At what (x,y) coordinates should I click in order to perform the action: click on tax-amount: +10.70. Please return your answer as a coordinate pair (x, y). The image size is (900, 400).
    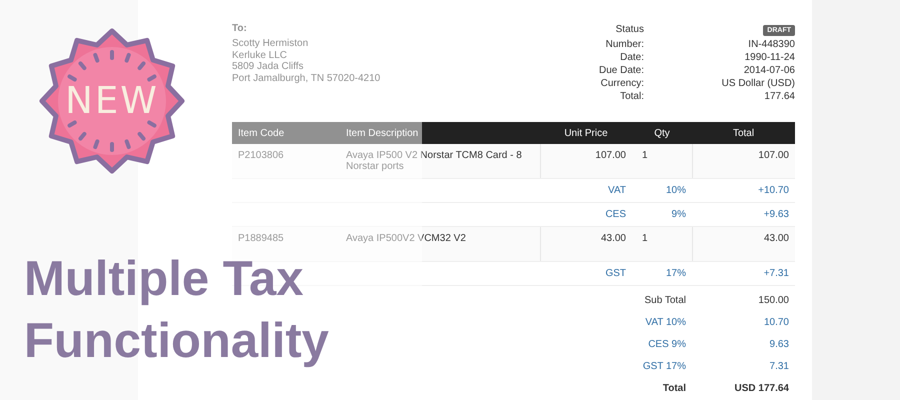
    Looking at the image, I should click on (773, 190).